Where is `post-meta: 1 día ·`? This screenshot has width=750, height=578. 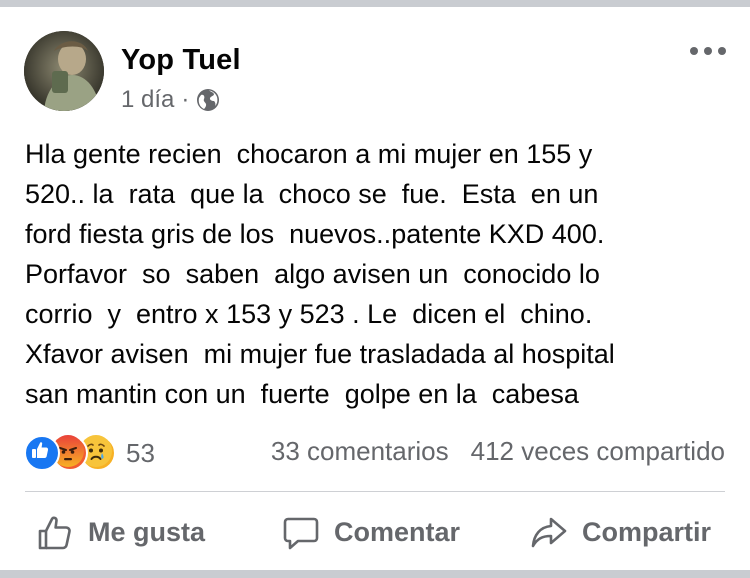 post-meta: 1 día · is located at coordinates (170, 100).